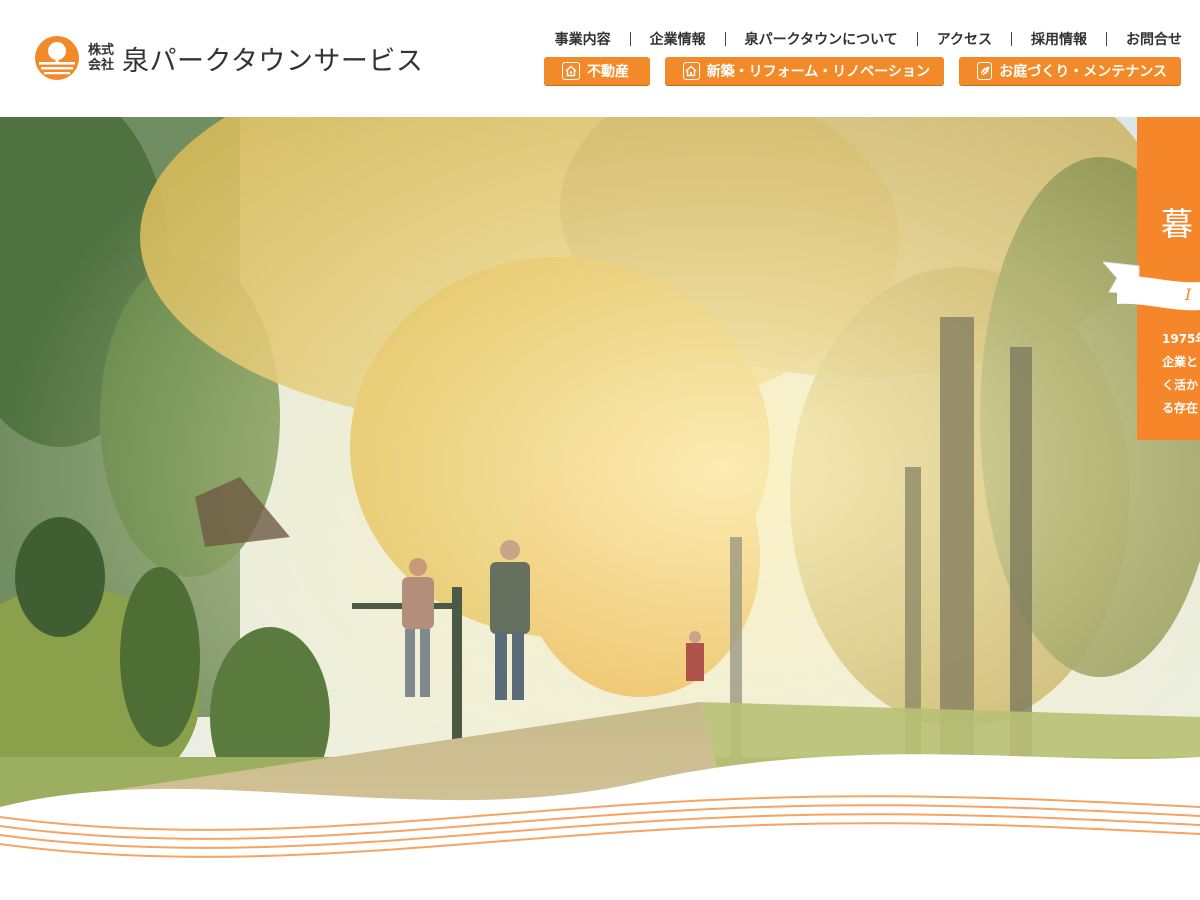 The width and height of the screenshot is (1200, 900). I want to click on nav-access: アクセス, so click(964, 39).